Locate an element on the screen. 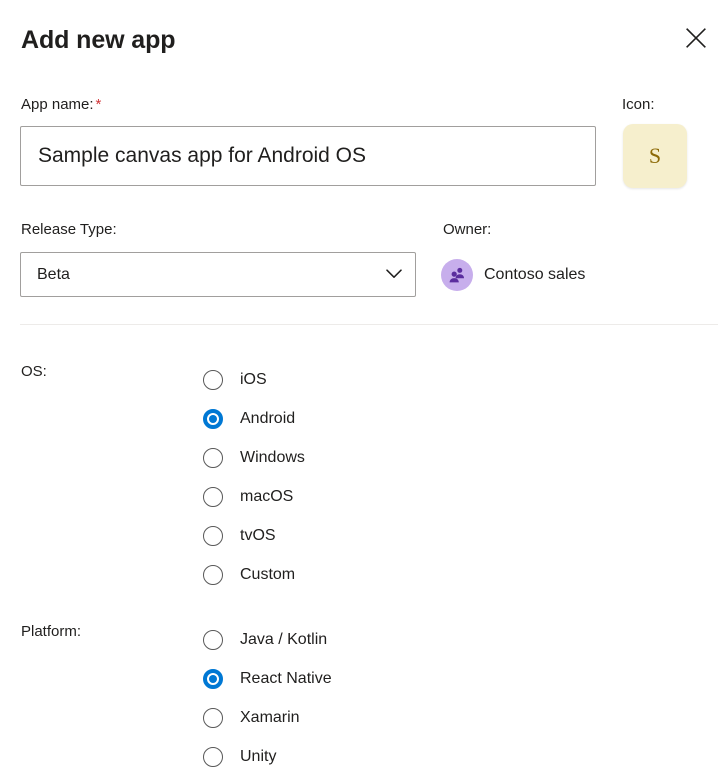 This screenshot has height=776, width=720. radio-option-custom: Custom is located at coordinates (254, 574).